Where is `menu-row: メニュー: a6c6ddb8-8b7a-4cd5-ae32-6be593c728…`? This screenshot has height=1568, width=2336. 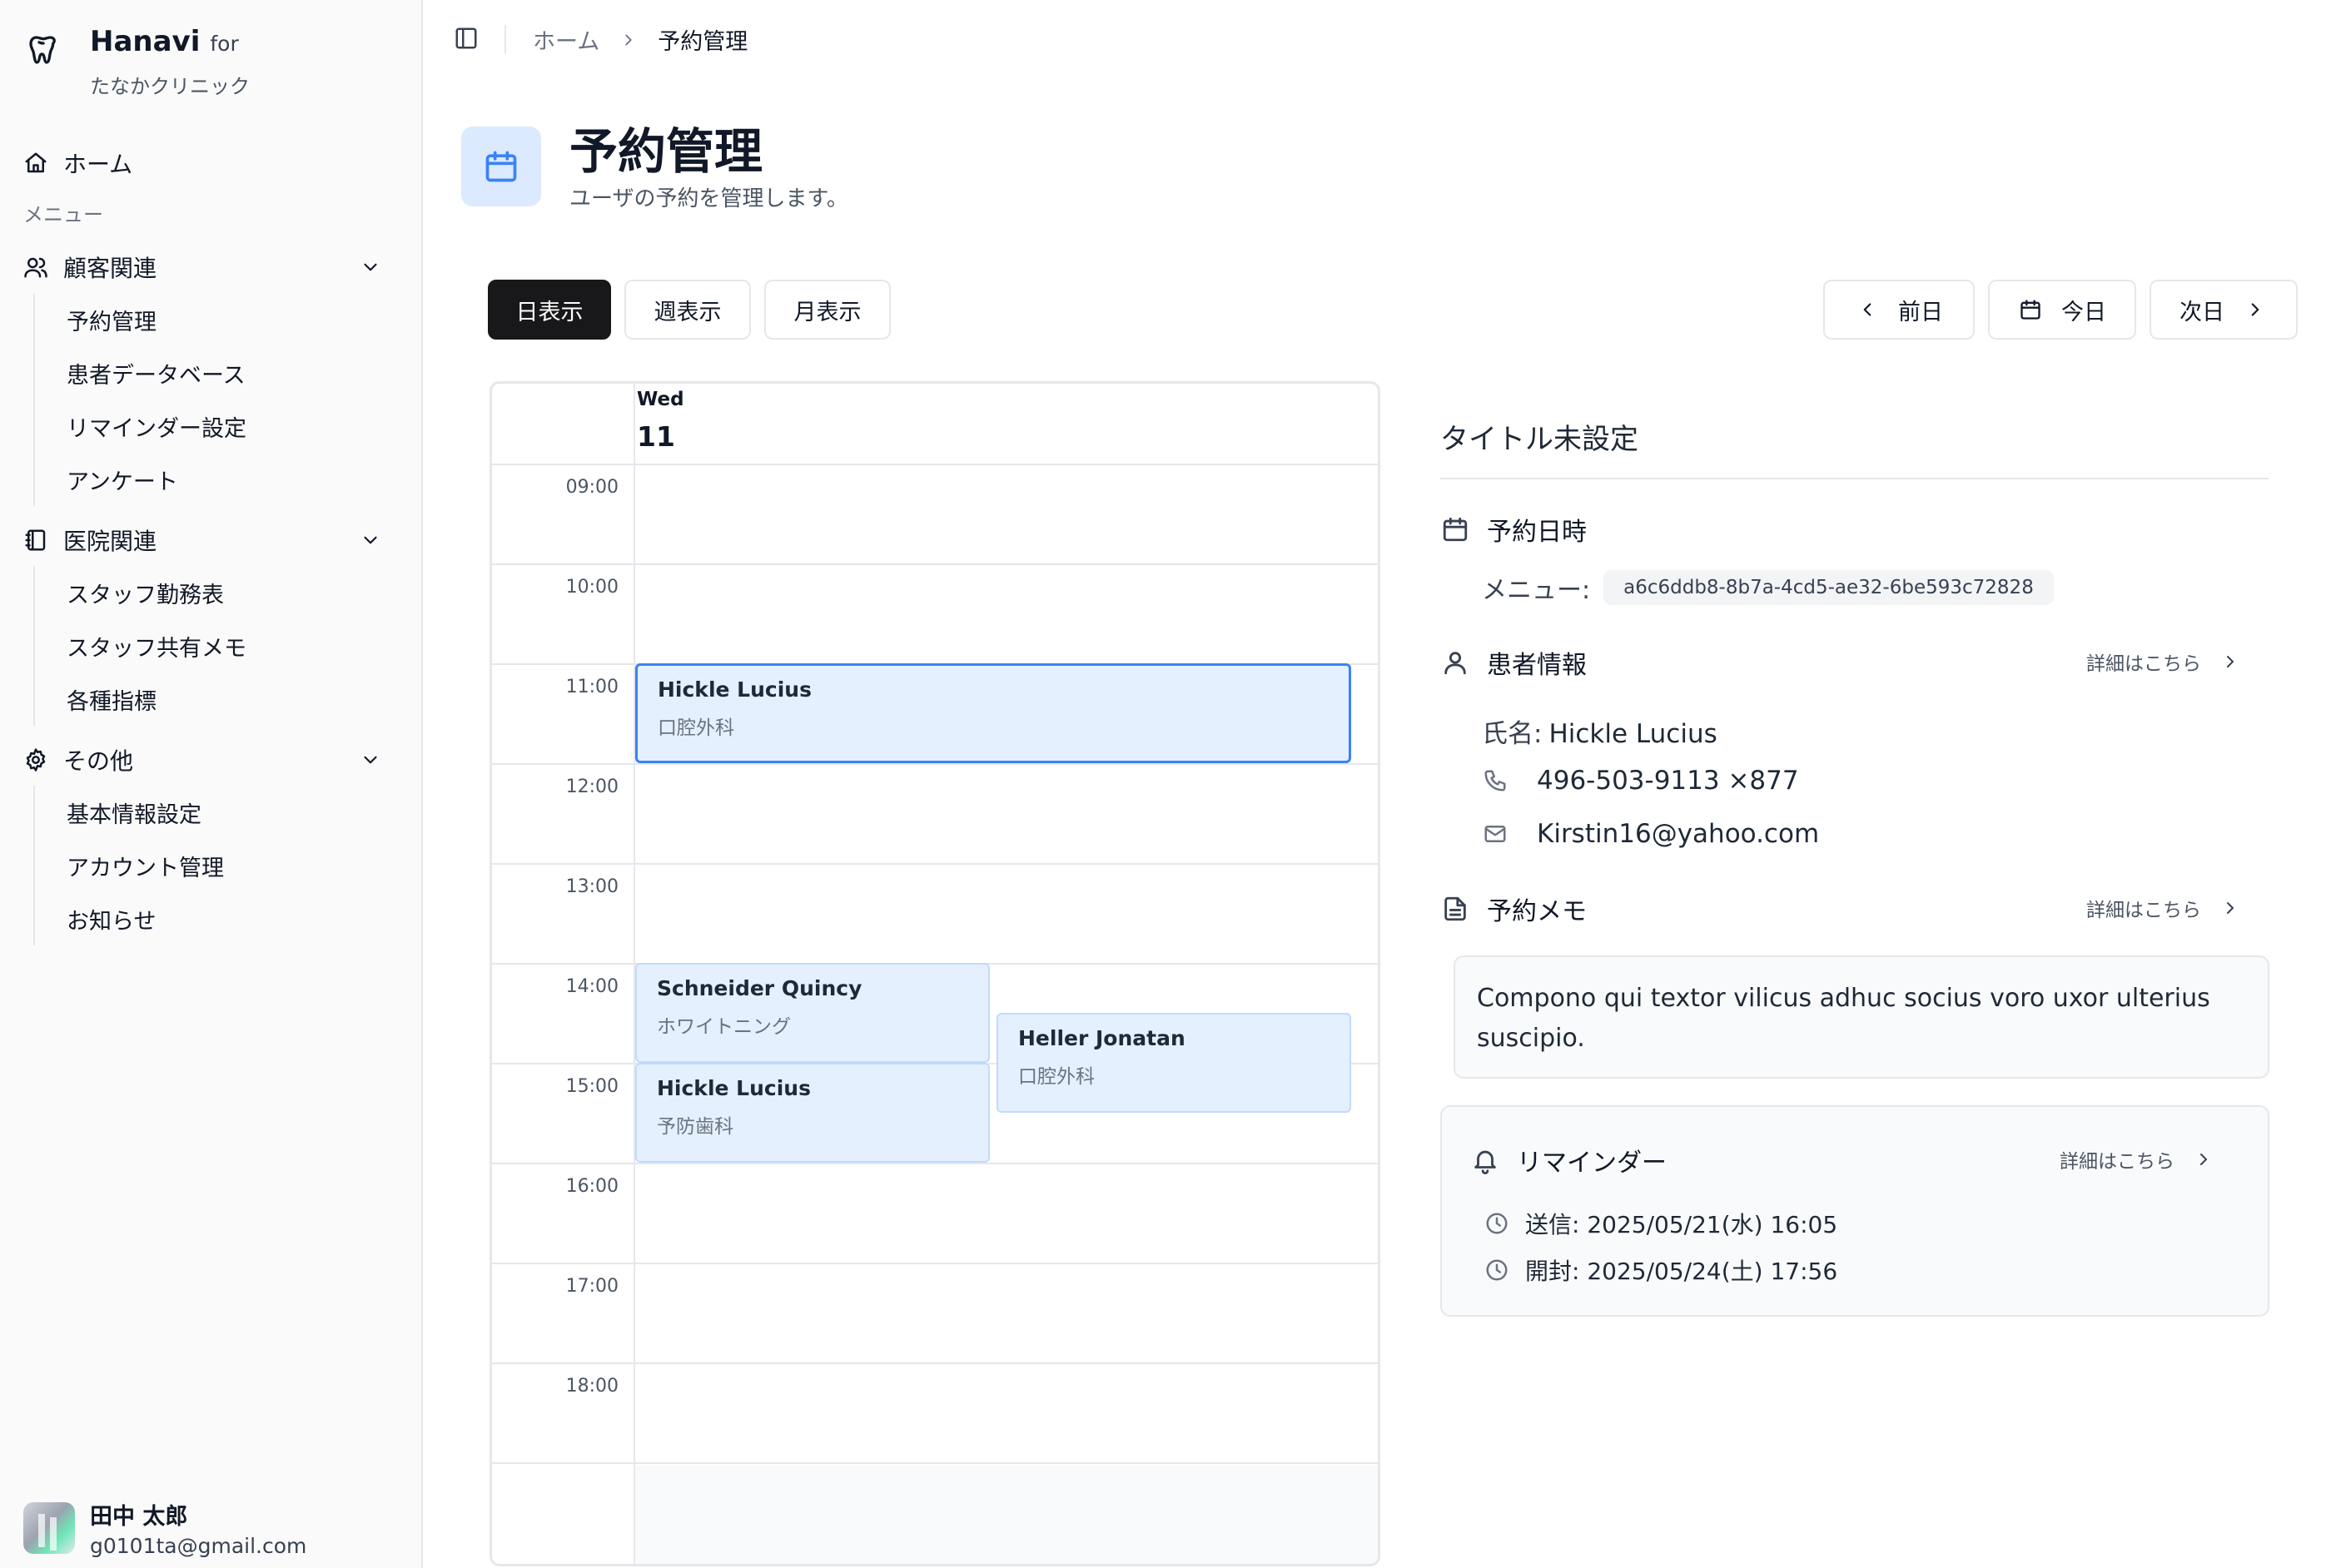
menu-row: メニュー: a6c6ddb8-8b7a-4cd5-ae32-6be593c728… is located at coordinates (1768, 587).